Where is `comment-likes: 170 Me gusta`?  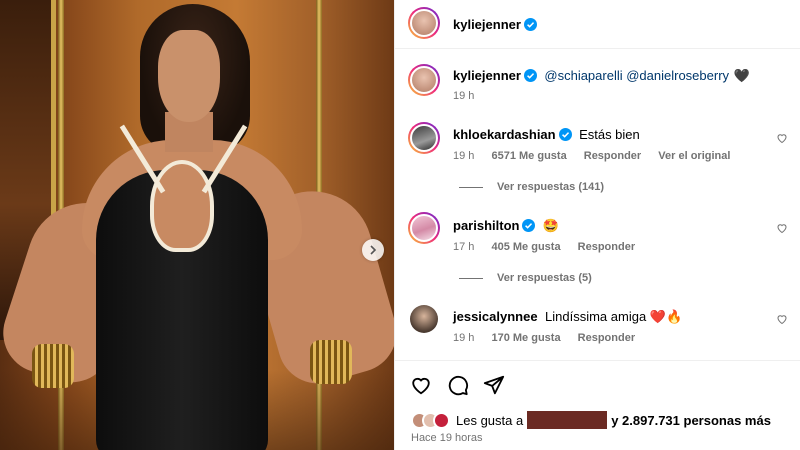 comment-likes: 170 Me gusta is located at coordinates (525, 338).